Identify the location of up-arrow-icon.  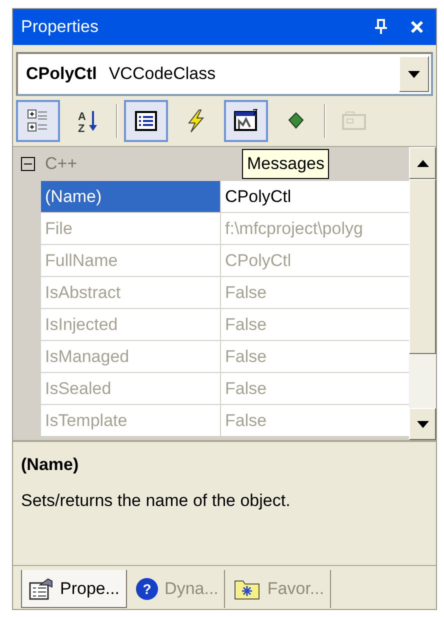
(422, 163).